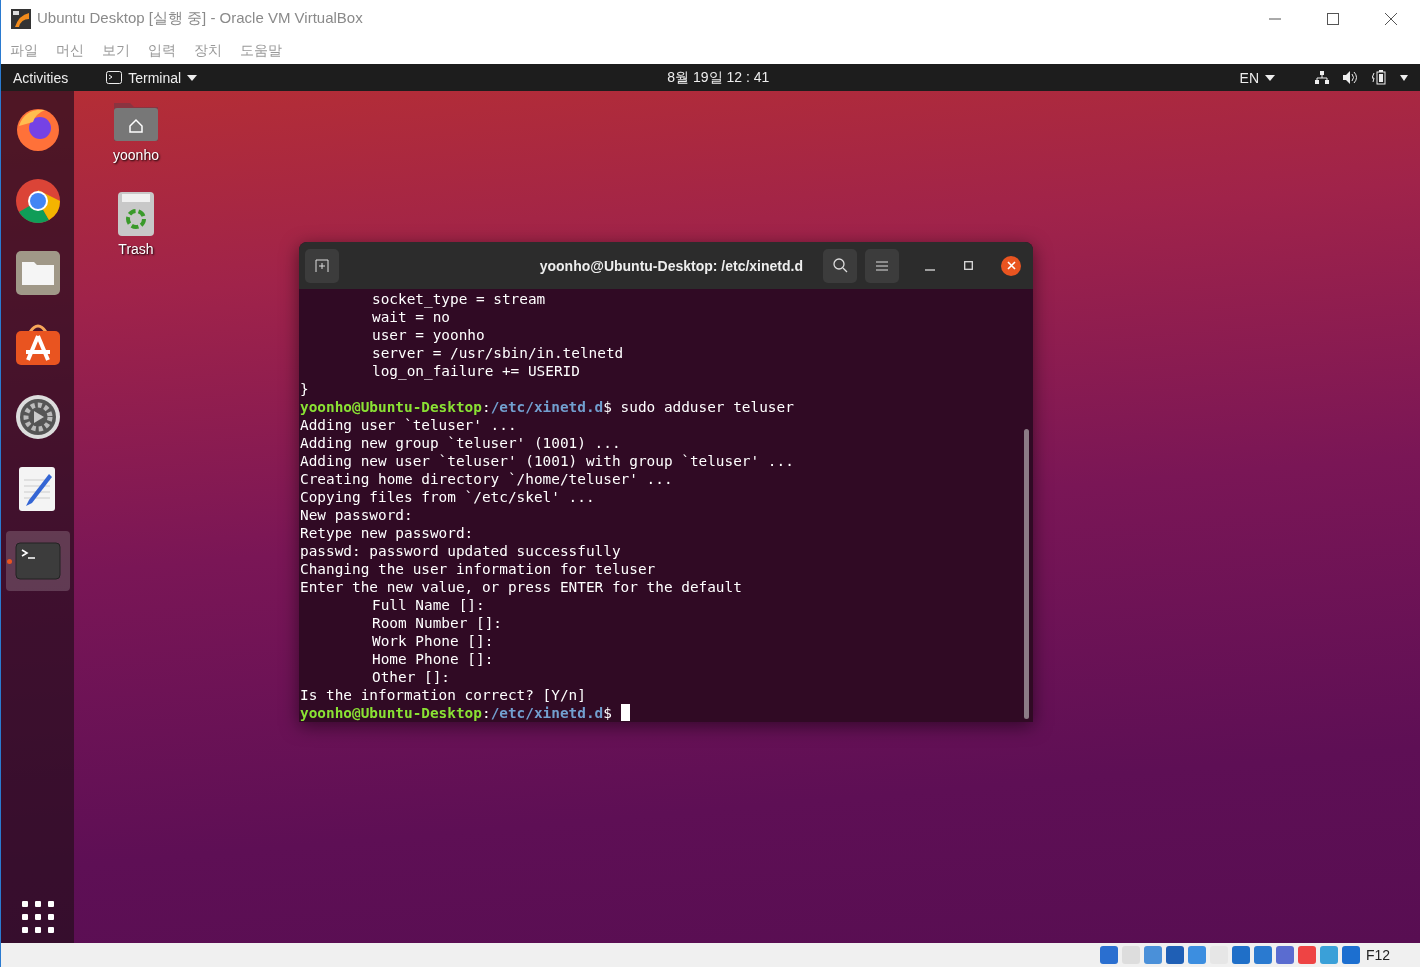  I want to click on terminal-output-line: log_on_failure += USERID, so click(476, 371).